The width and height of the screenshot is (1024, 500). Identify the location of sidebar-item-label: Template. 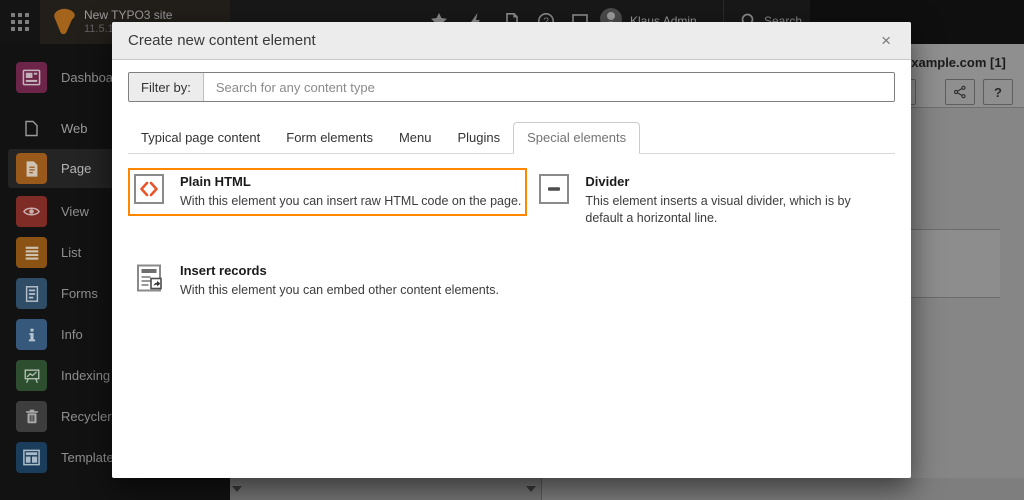
(87, 457).